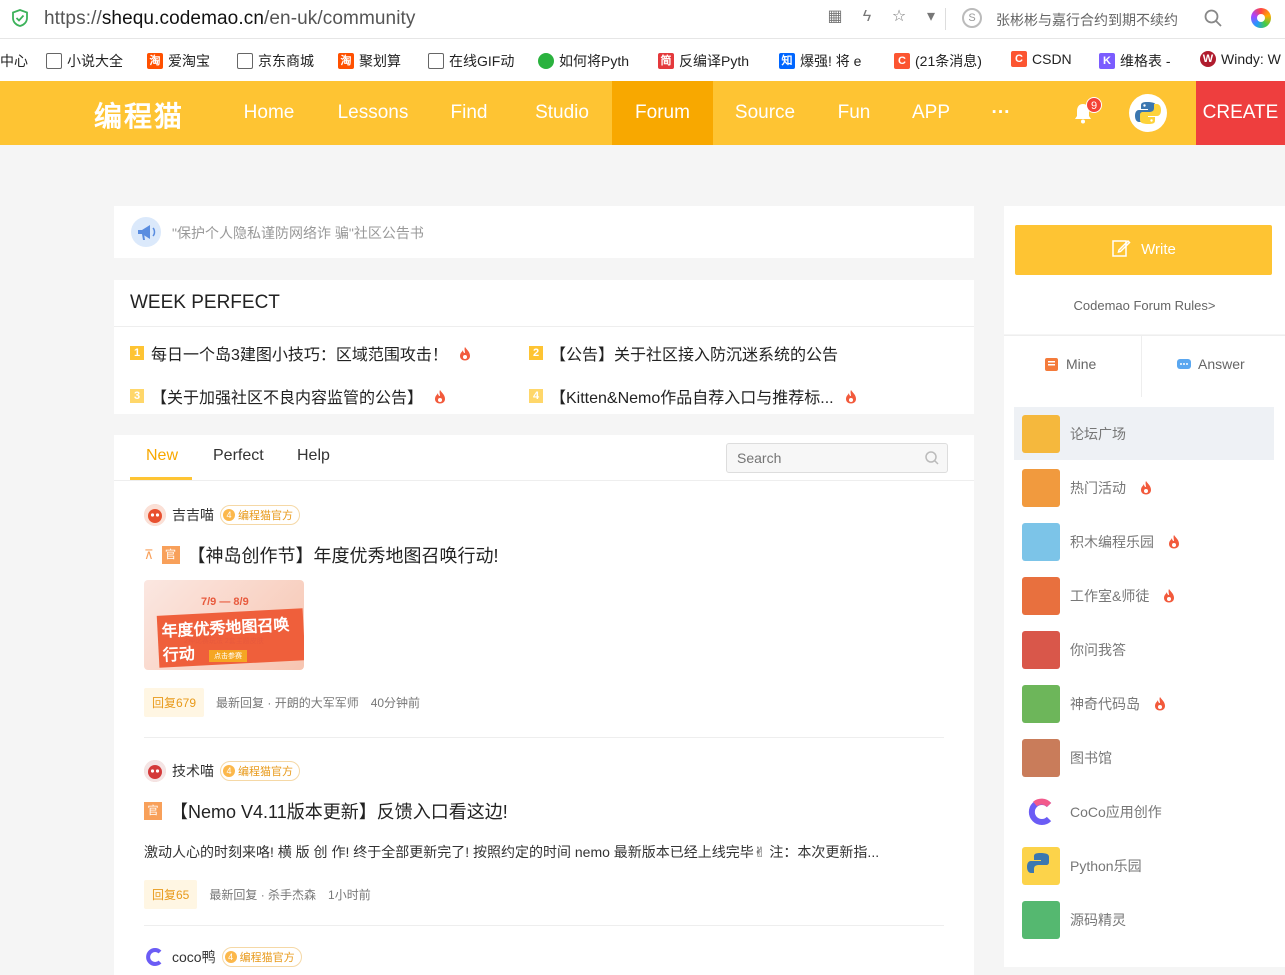 The height and width of the screenshot is (975, 1285). What do you see at coordinates (1121, 248) in the screenshot?
I see `edit-icon` at bounding box center [1121, 248].